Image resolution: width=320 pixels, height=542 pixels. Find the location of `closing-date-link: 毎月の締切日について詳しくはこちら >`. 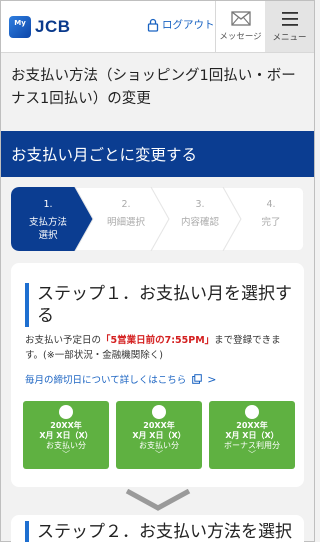

closing-date-link: 毎月の締切日について詳しくはこちら > is located at coordinates (121, 379).